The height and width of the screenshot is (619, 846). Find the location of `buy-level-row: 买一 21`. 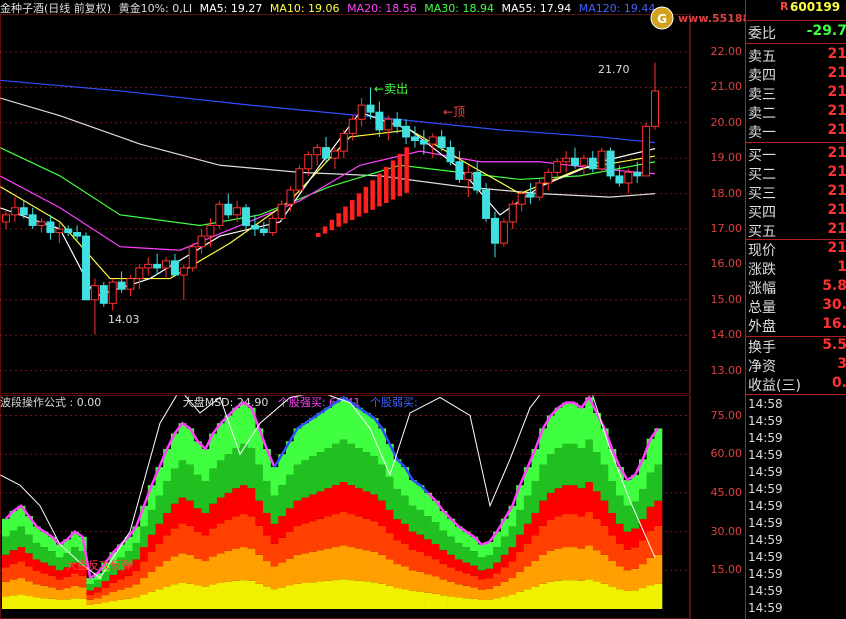

buy-level-row: 买一 21 is located at coordinates (797, 154).